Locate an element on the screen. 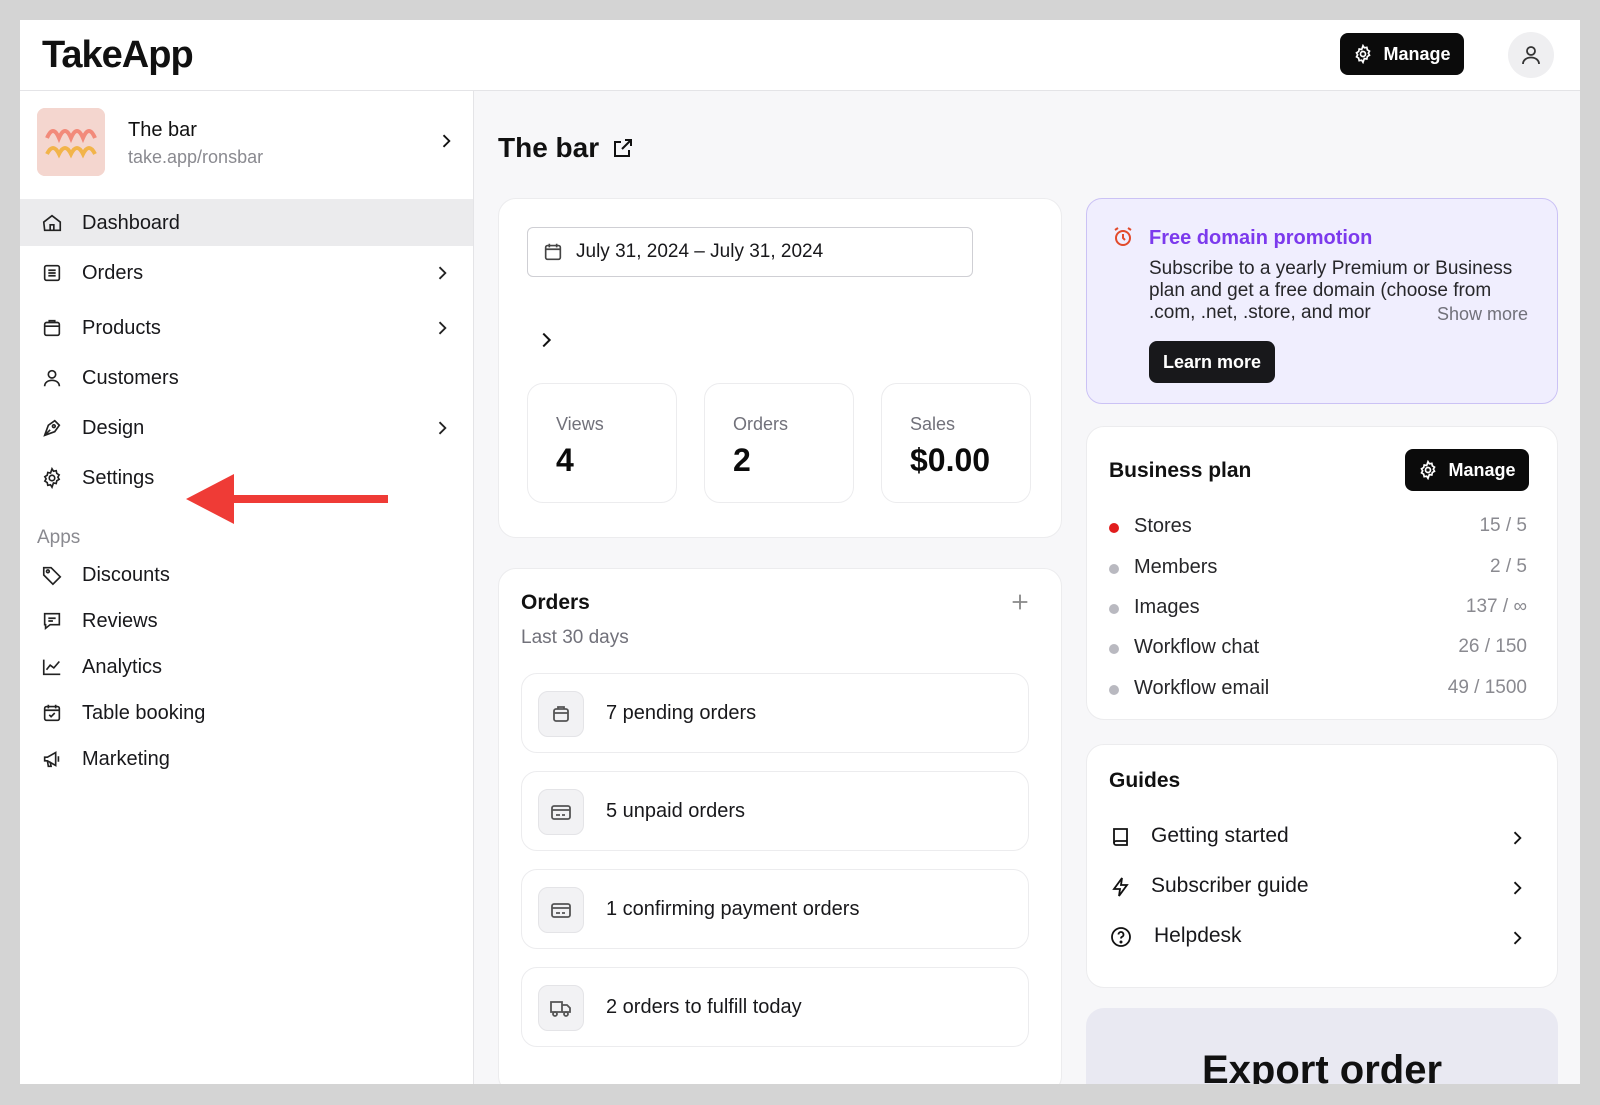 Image resolution: width=1600 pixels, height=1105 pixels. learn-more-button: Learn more is located at coordinates (1212, 362).